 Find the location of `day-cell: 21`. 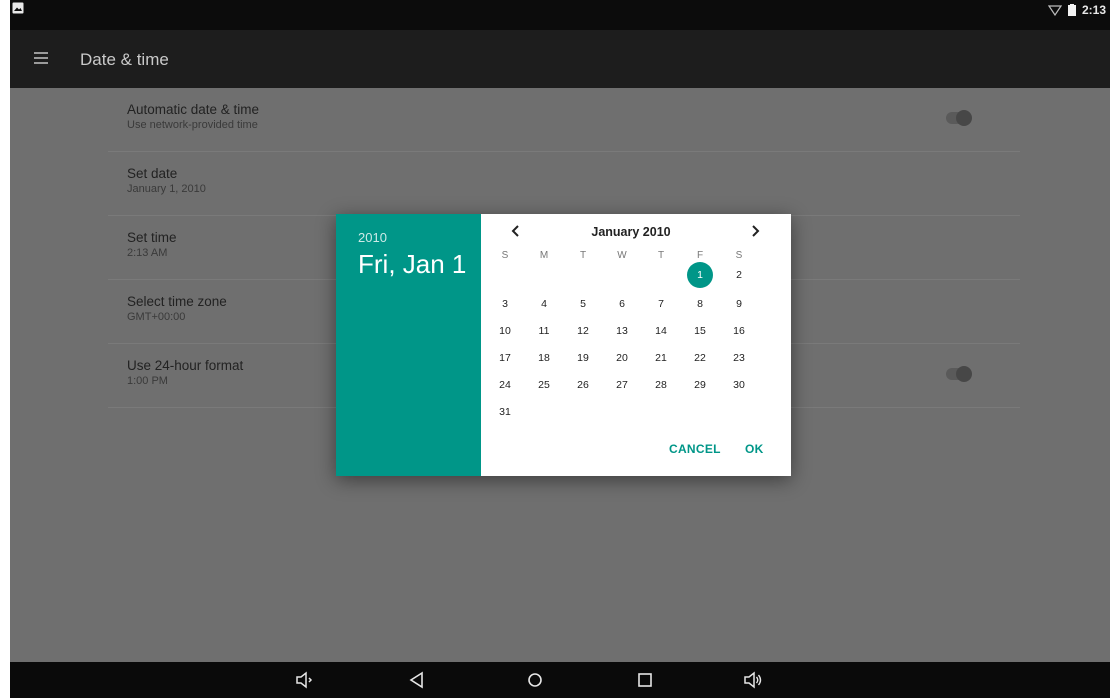

day-cell: 21 is located at coordinates (661, 358).